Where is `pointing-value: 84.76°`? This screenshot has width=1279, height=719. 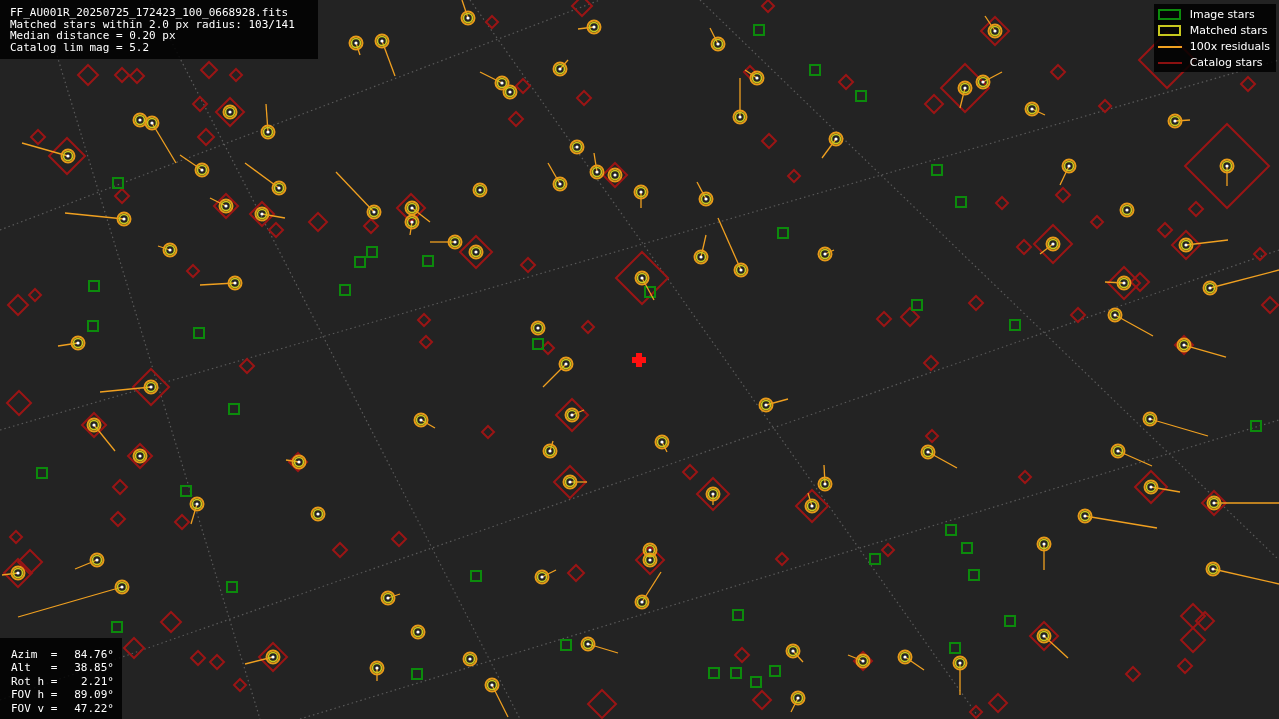 pointing-value: 84.76° is located at coordinates (94, 654).